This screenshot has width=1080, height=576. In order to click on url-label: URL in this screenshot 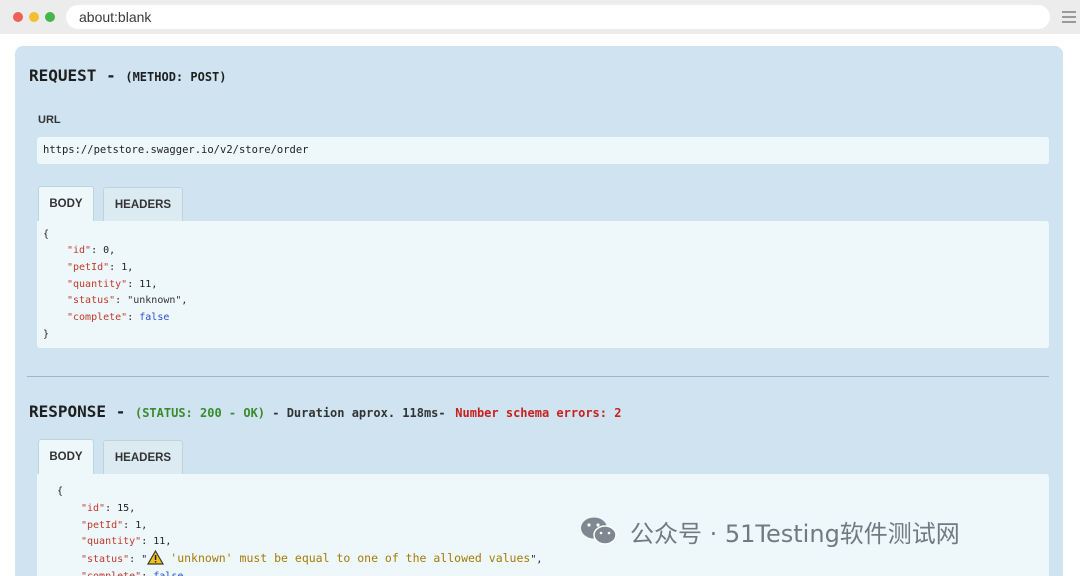, I will do `click(49, 120)`.